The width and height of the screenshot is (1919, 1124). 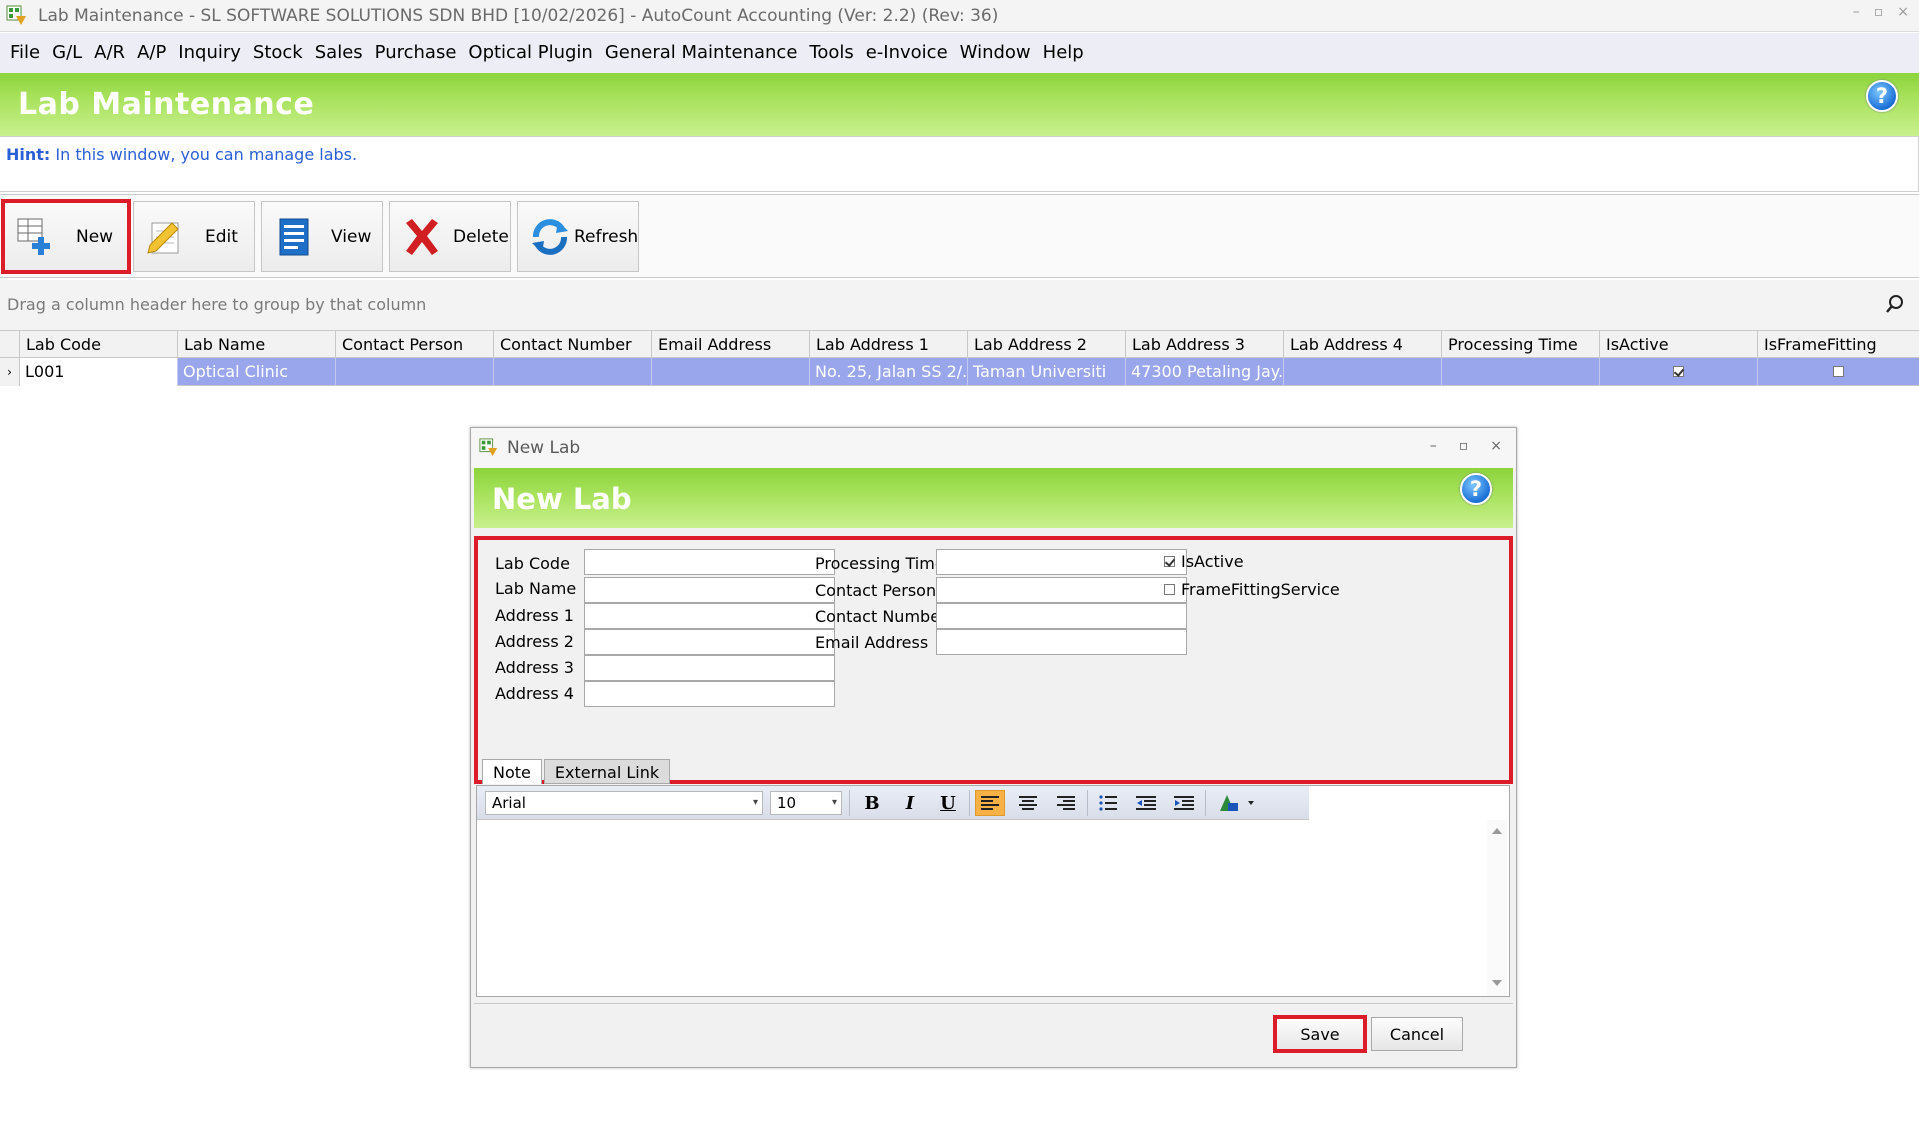 I want to click on menu-stock: Stock, so click(x=278, y=53).